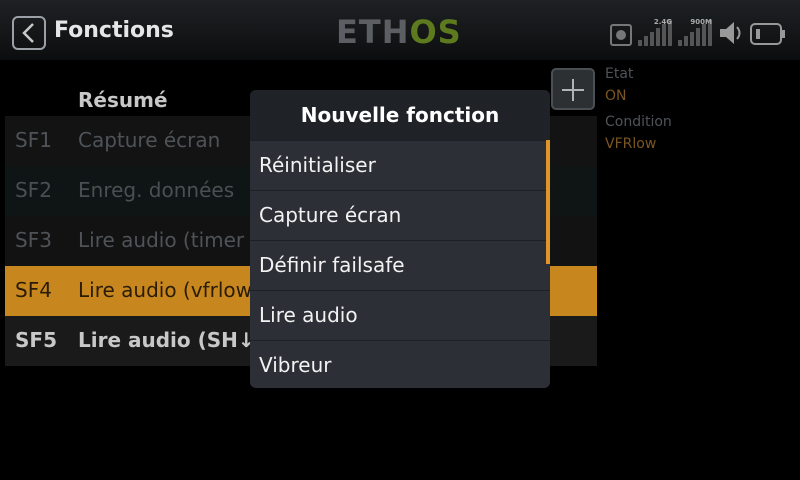  Describe the element at coordinates (400, 364) in the screenshot. I see `option-haptic: Vibreur` at that location.